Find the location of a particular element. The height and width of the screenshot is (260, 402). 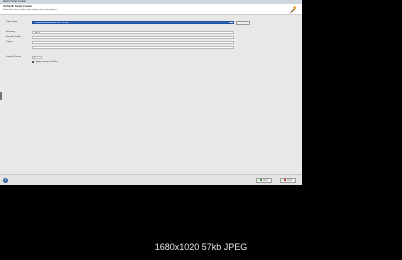

video-input-value: I:\videos\capture\sample_clip_01.mpg is located at coordinates (52, 23).